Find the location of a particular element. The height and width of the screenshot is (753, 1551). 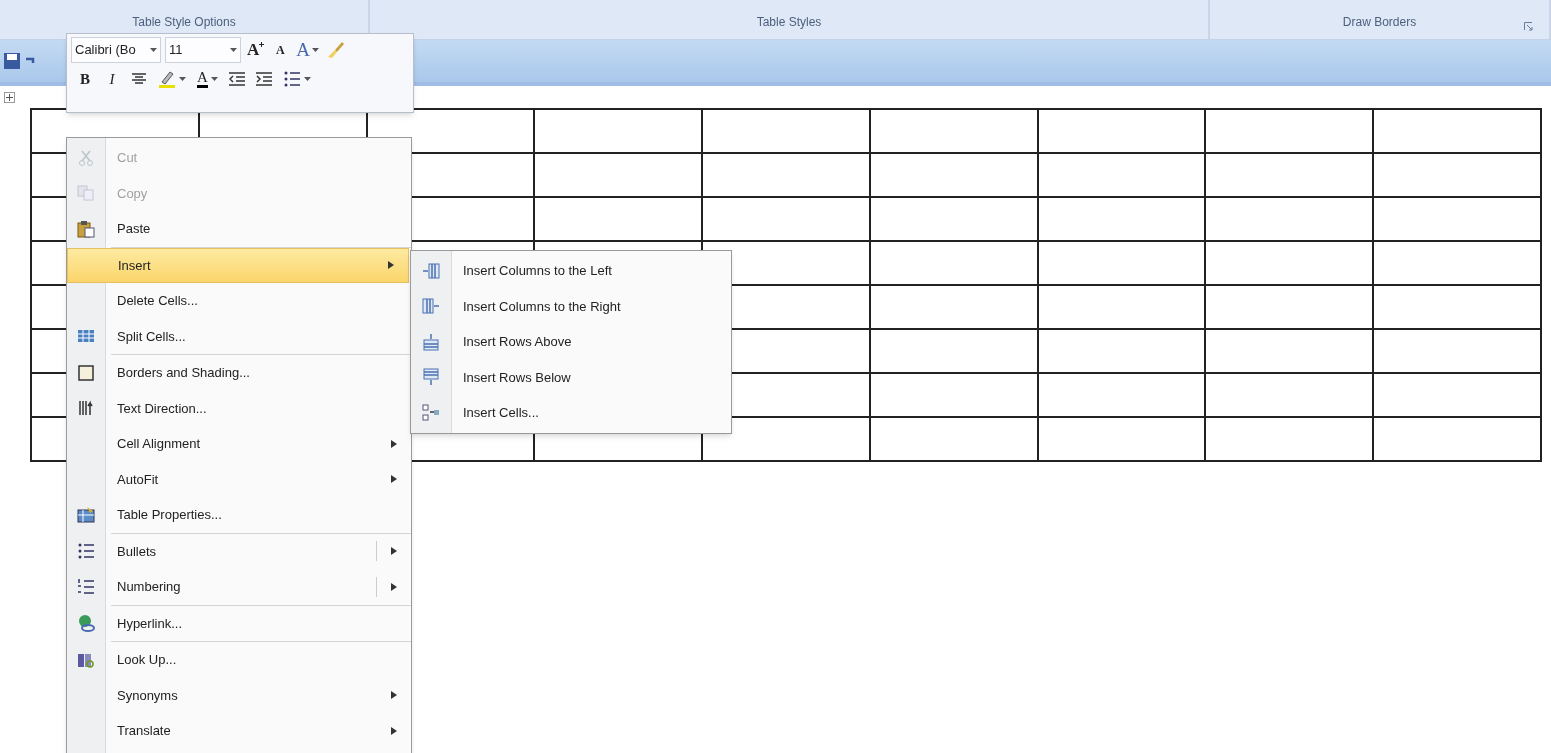

italic-button: I is located at coordinates (112, 79).